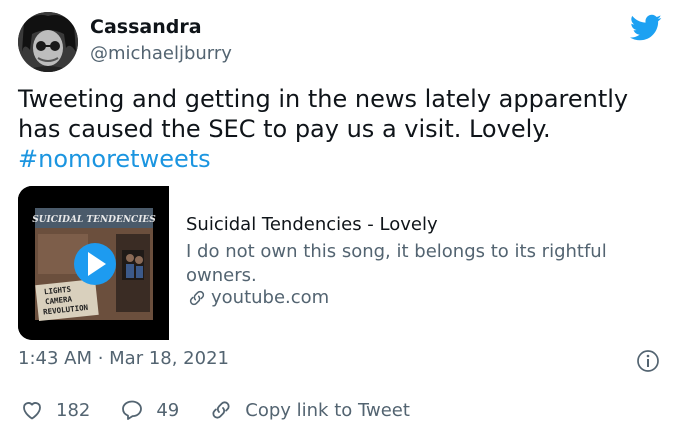 The height and width of the screenshot is (435, 680). I want to click on card-domain: youtube.com, so click(257, 297).